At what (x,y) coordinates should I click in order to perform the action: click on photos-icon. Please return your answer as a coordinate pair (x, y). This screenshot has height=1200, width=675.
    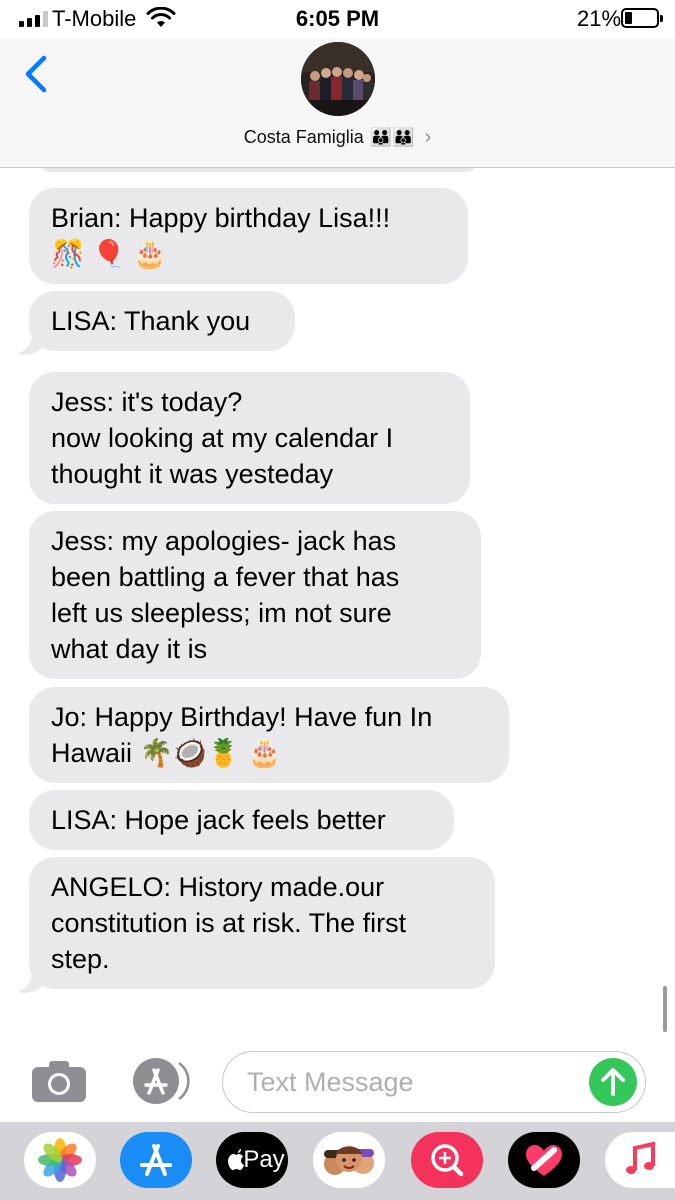
    Looking at the image, I should click on (60, 1160).